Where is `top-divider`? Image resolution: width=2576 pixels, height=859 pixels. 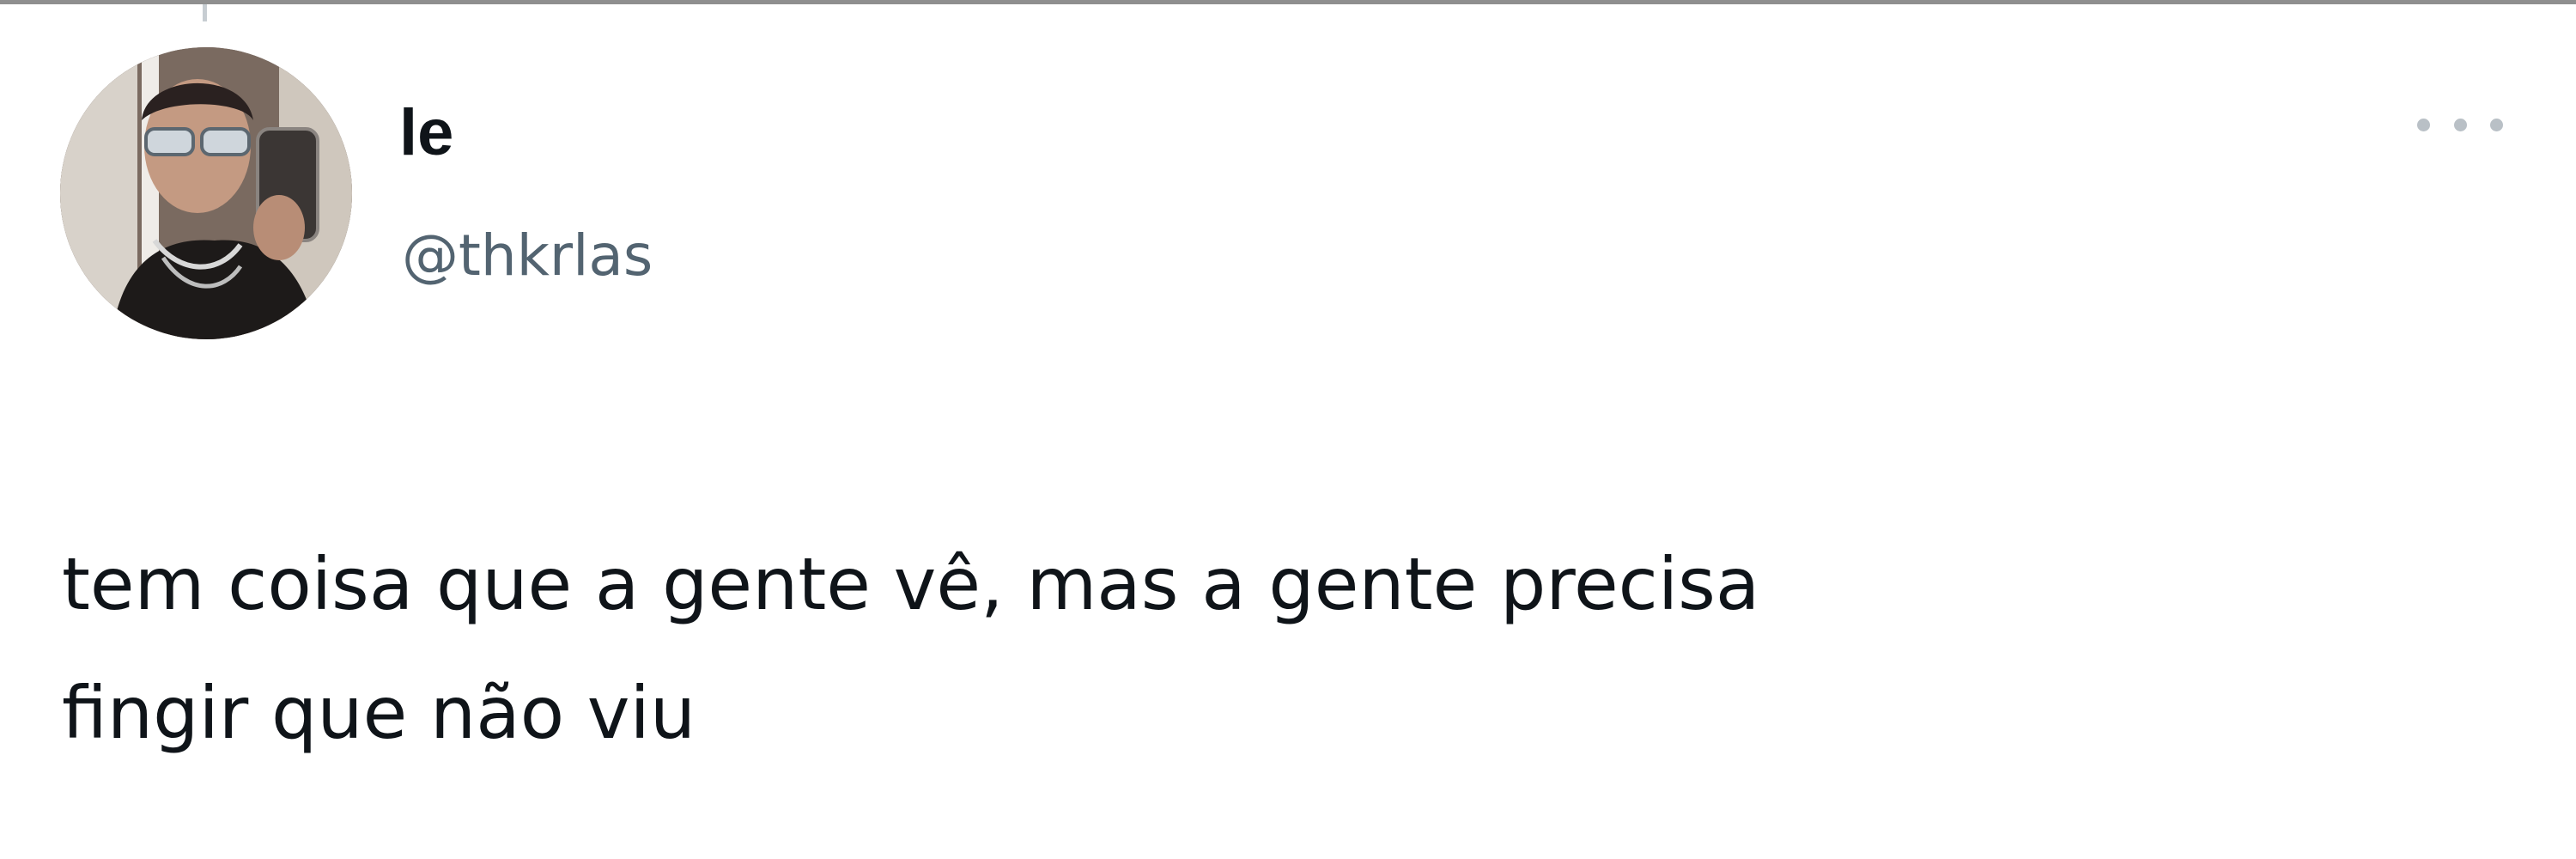 top-divider is located at coordinates (1288, 2).